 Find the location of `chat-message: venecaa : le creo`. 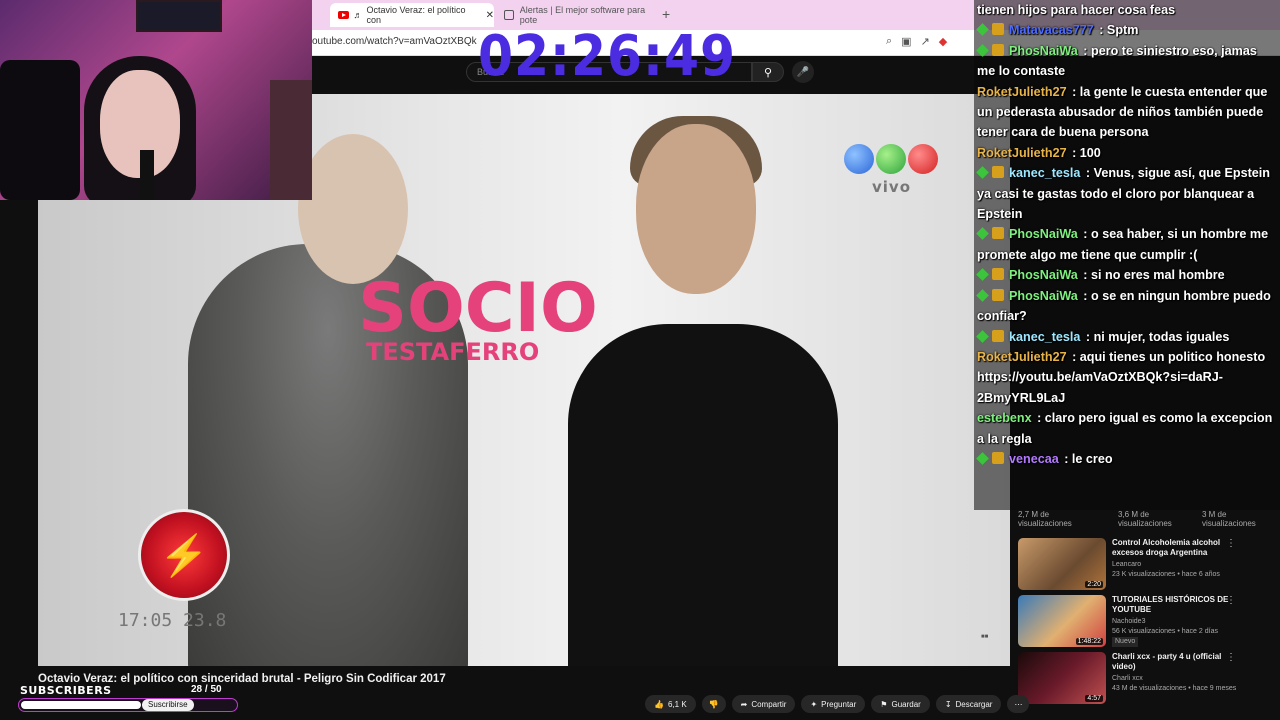

chat-message: venecaa : le creo is located at coordinates (1127, 459).